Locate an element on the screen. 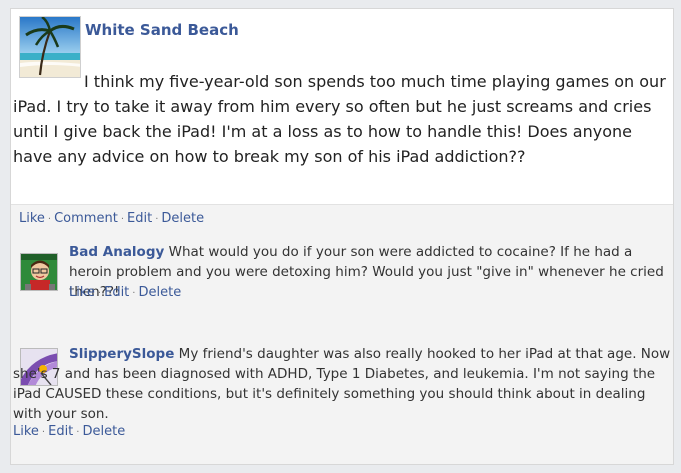 The width and height of the screenshot is (681, 473). post-actions: Like · Comment · Edit · Delete is located at coordinates (111, 218).